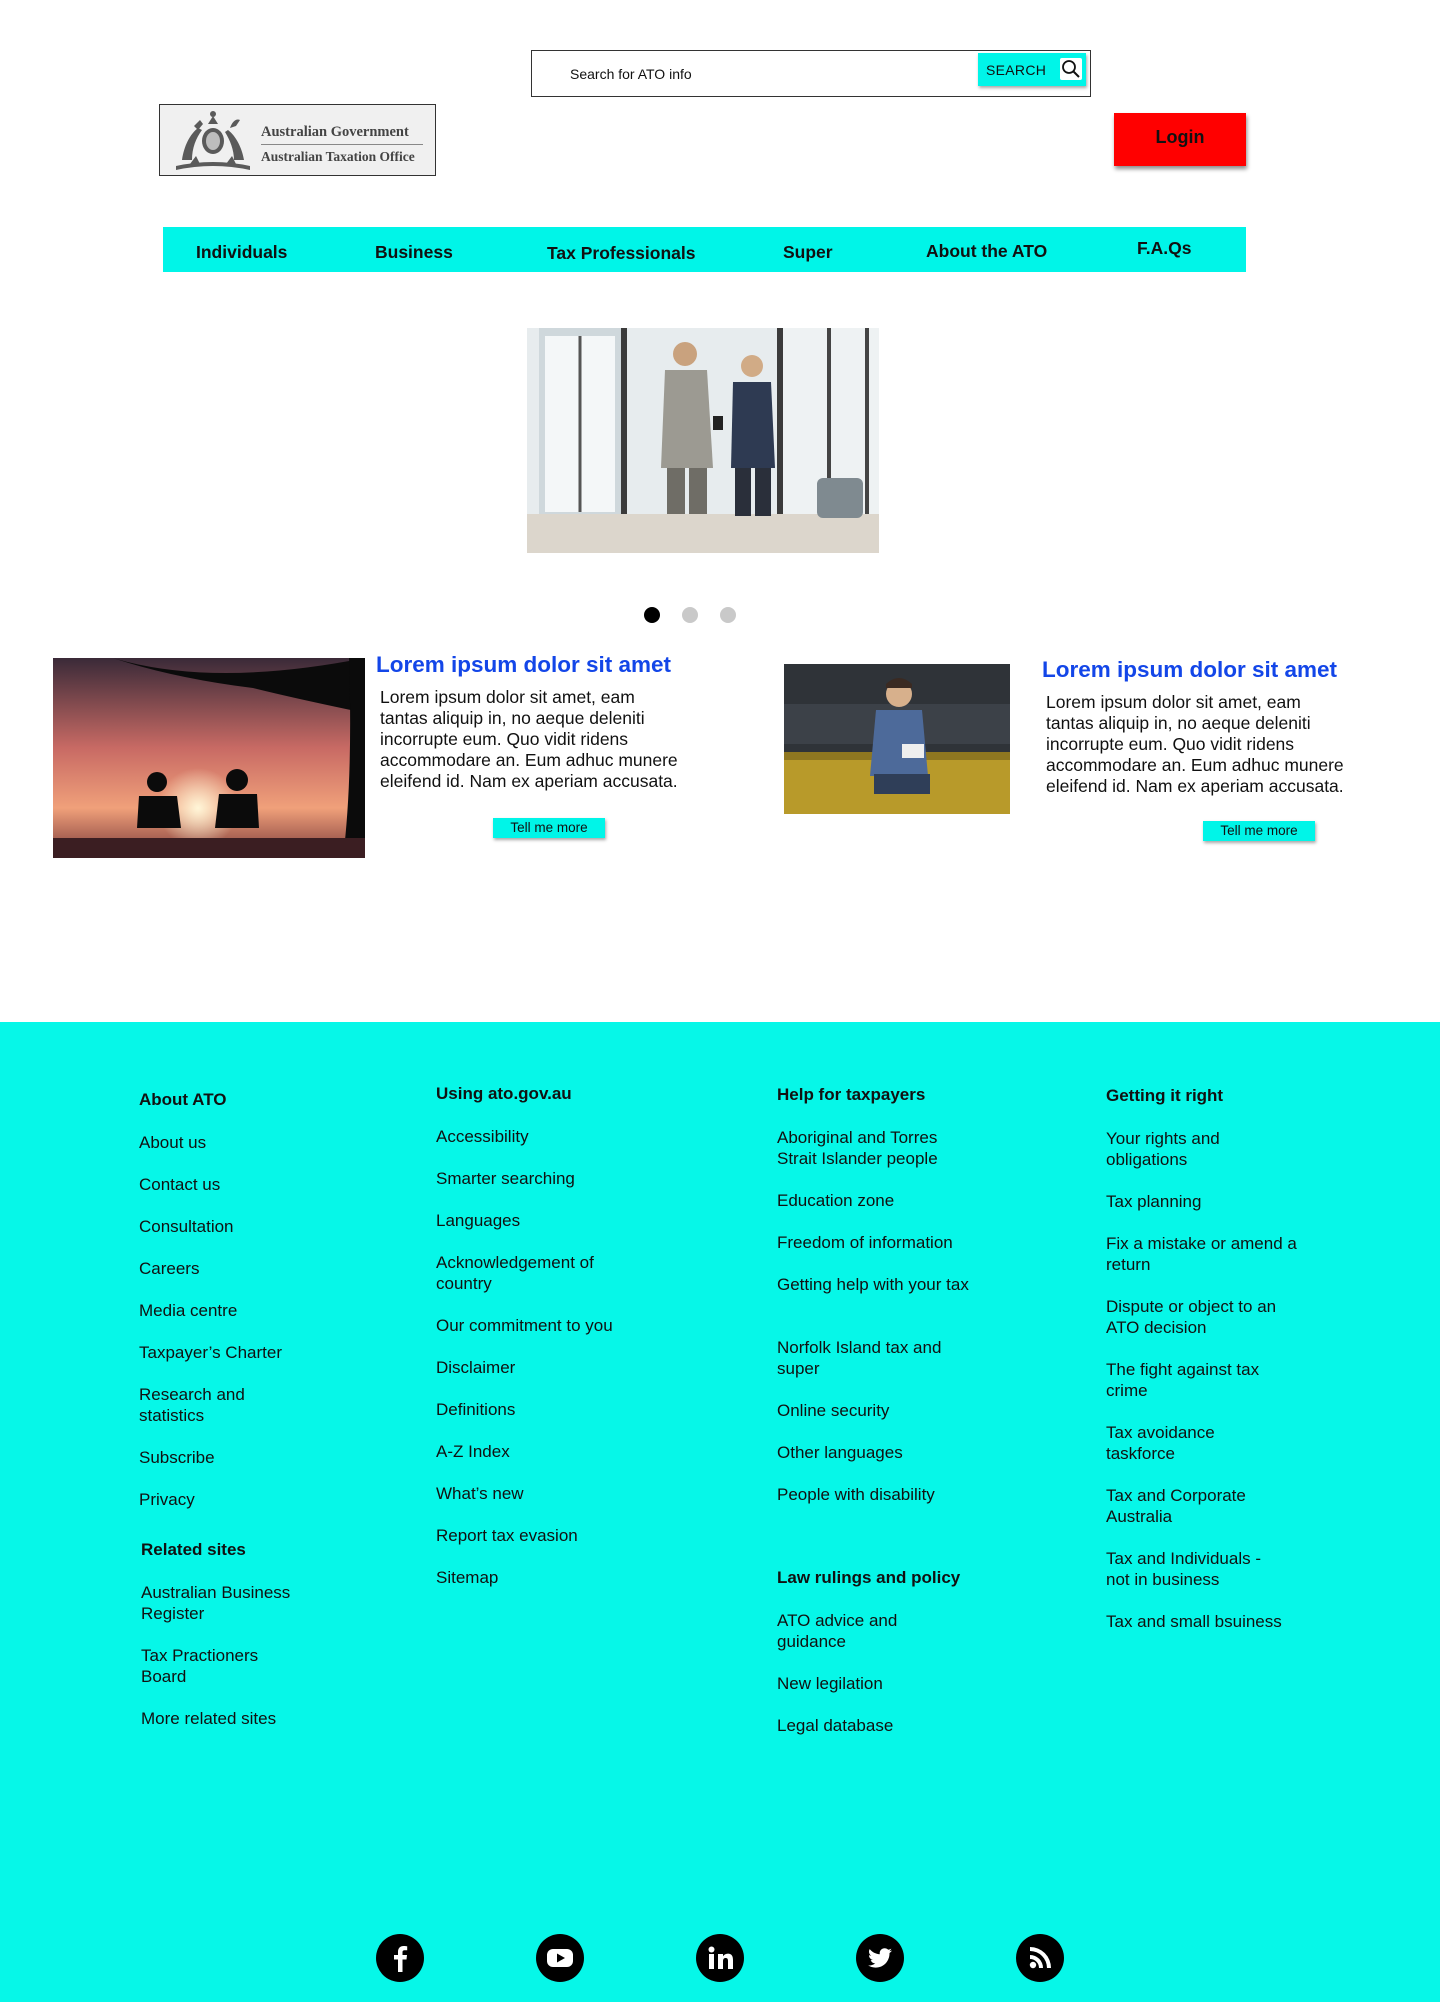 This screenshot has height=2002, width=1440. Describe the element at coordinates (720, 1958) in the screenshot. I see `linkedin-icon` at that location.